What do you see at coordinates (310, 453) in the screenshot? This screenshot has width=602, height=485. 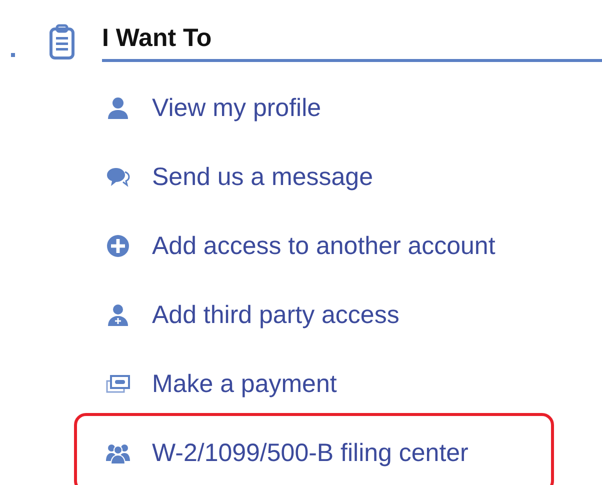 I see `action-link: W-2/1099/500-B filing center` at bounding box center [310, 453].